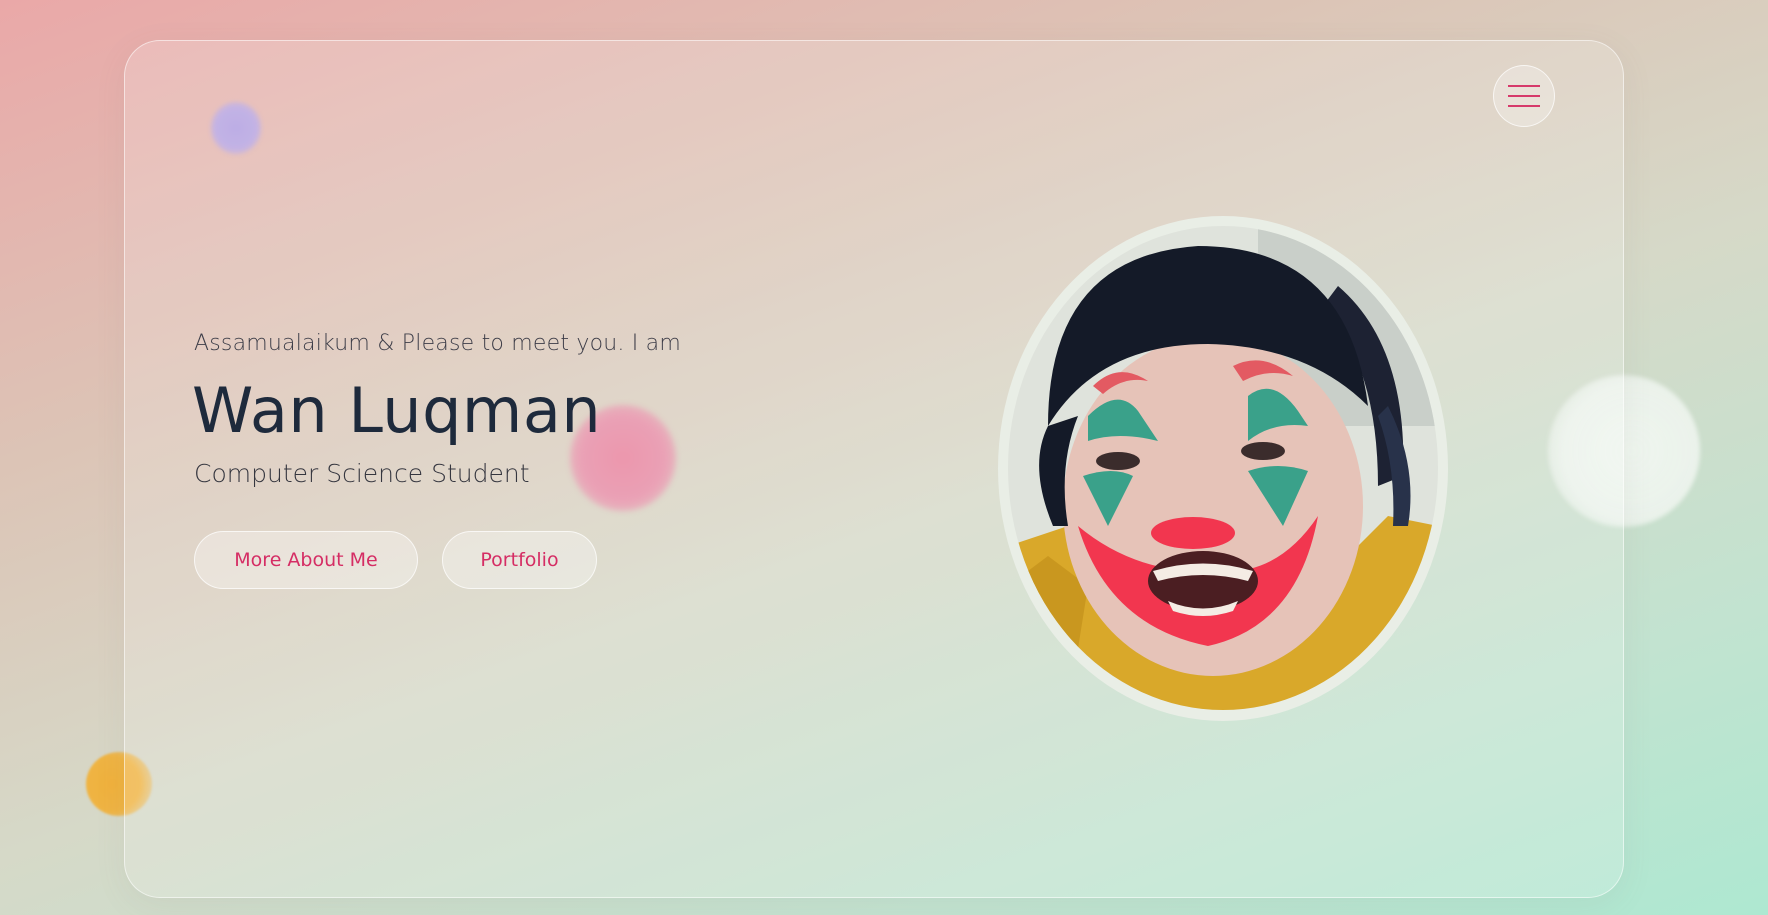  Describe the element at coordinates (362, 473) in the screenshot. I see `hero-role: Computer Science Student` at that location.